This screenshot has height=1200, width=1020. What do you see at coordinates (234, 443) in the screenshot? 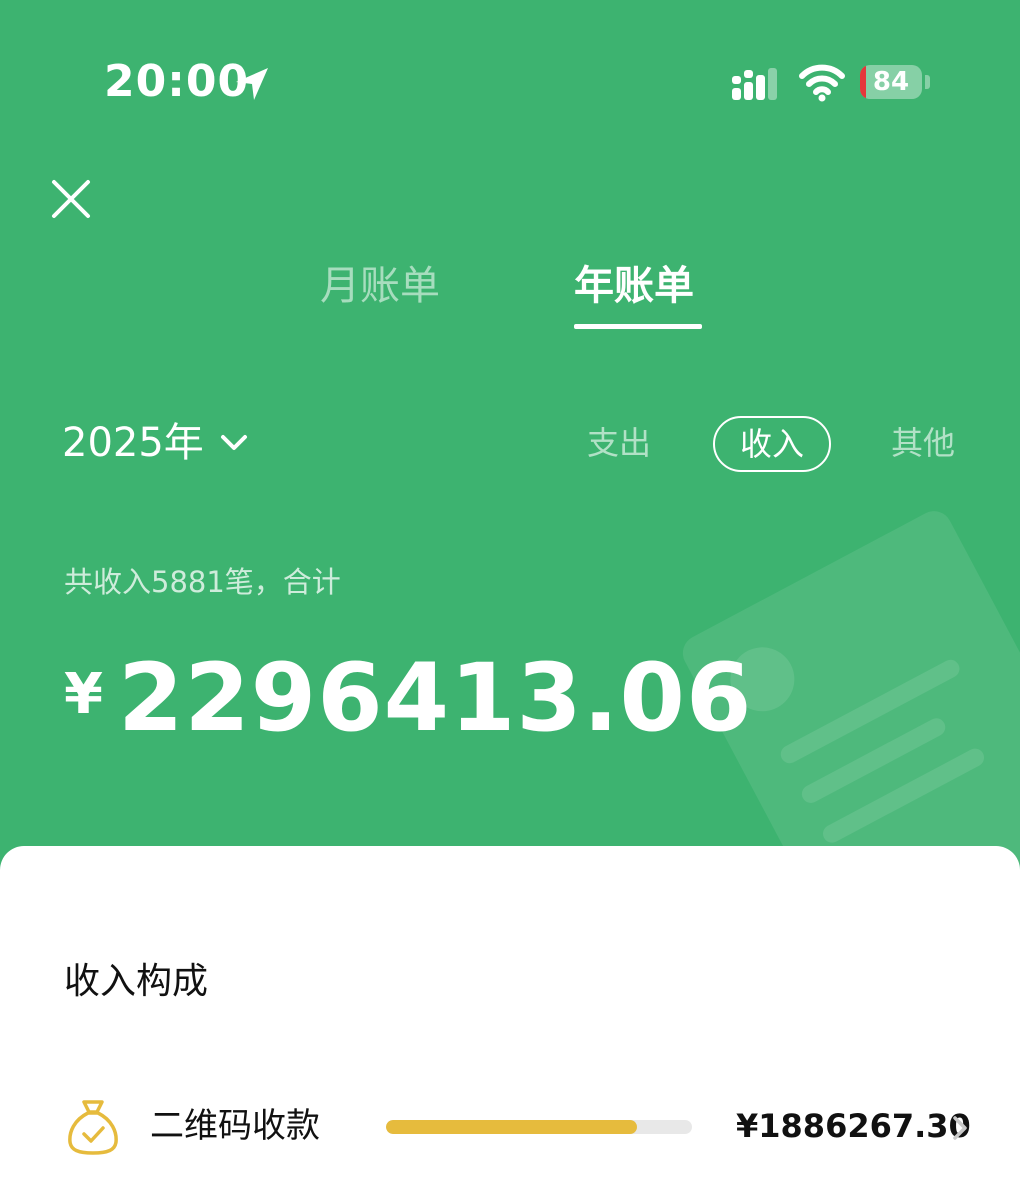
I see `chevron-down-icon` at bounding box center [234, 443].